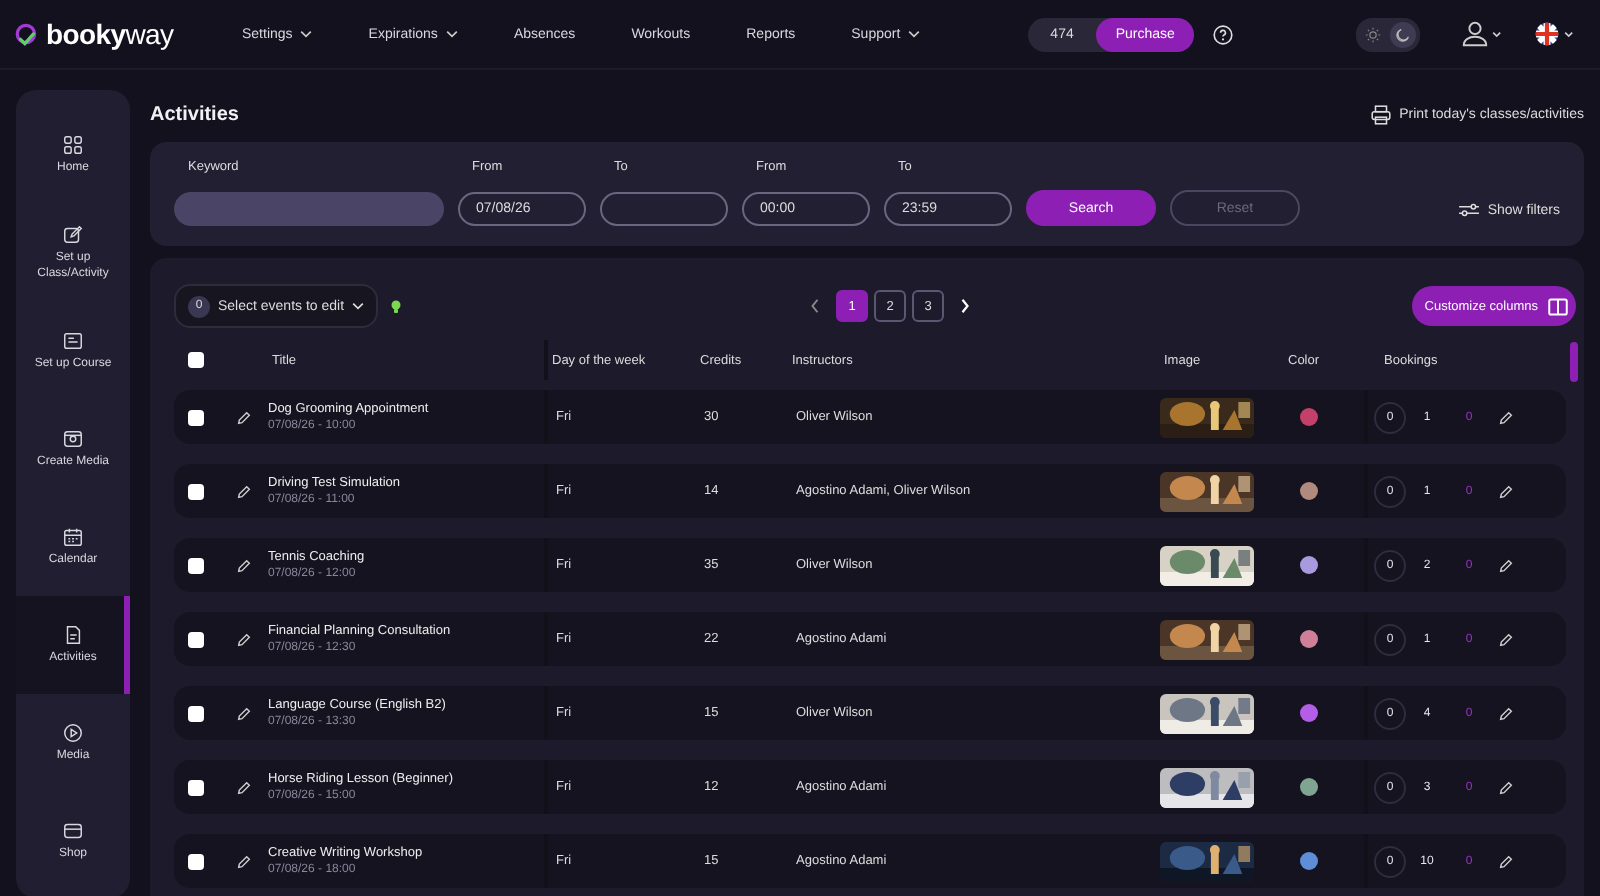  I want to click on previous-page-icon, so click(815, 306).